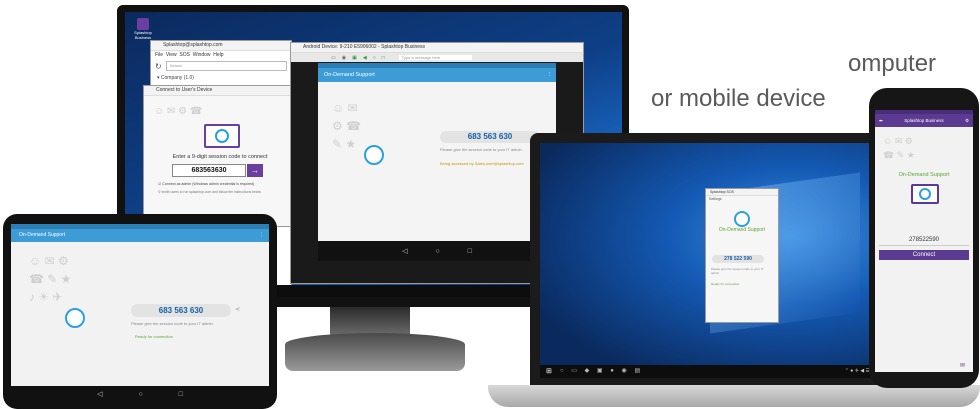  I want to click on android-nav-bar: ◁ ○ □, so click(437, 251).